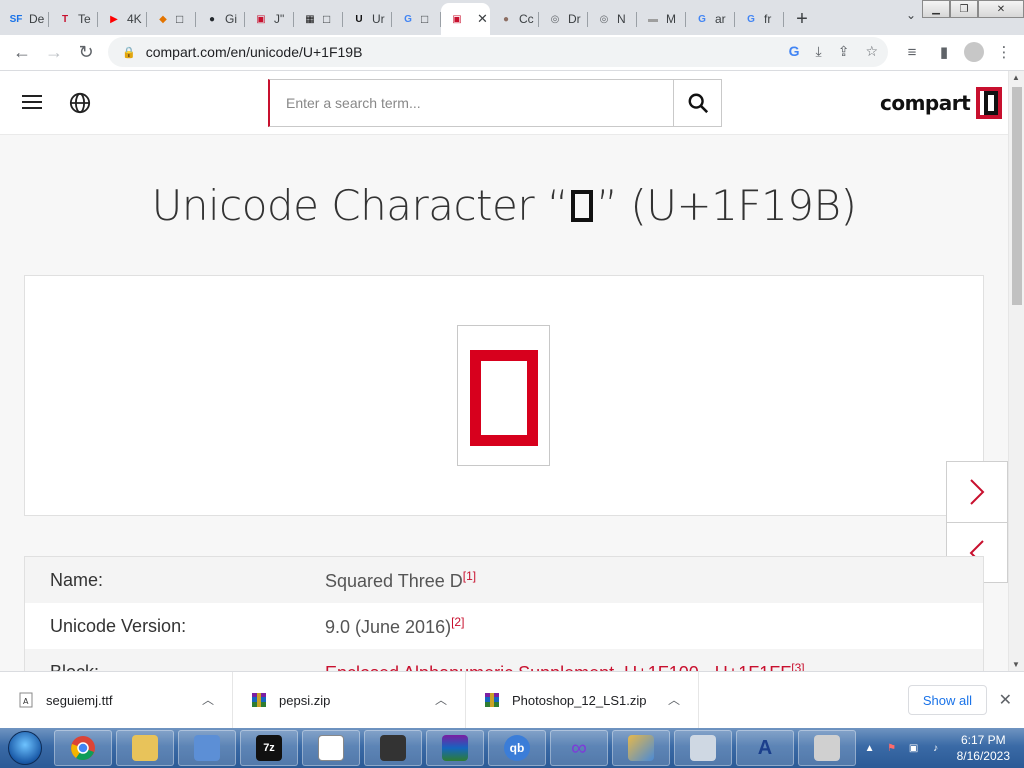  What do you see at coordinates (367, 19) in the screenshot?
I see `tab: U Ur` at bounding box center [367, 19].